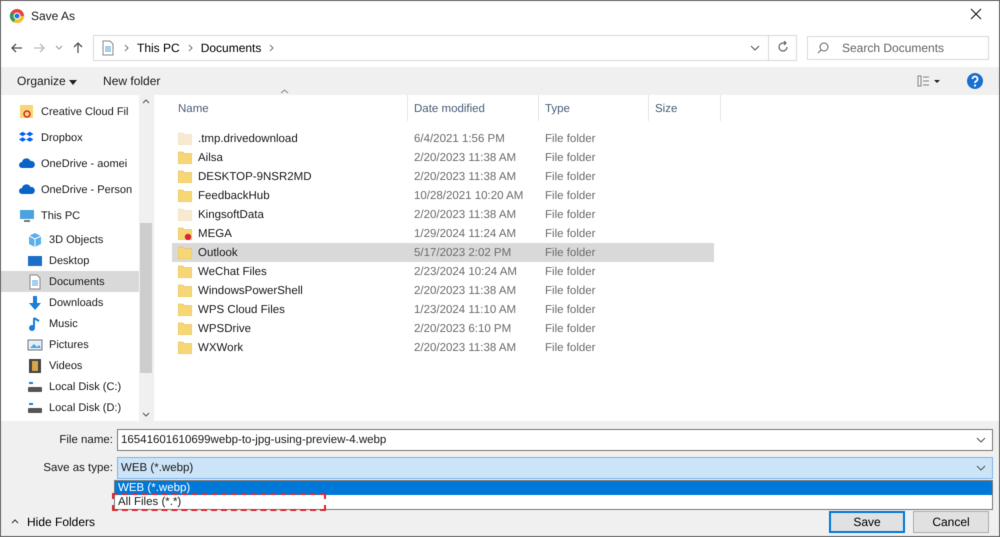 Image resolution: width=1000 pixels, height=537 pixels. Describe the element at coordinates (70, 216) in the screenshot. I see `sidebar-item: This PC` at that location.